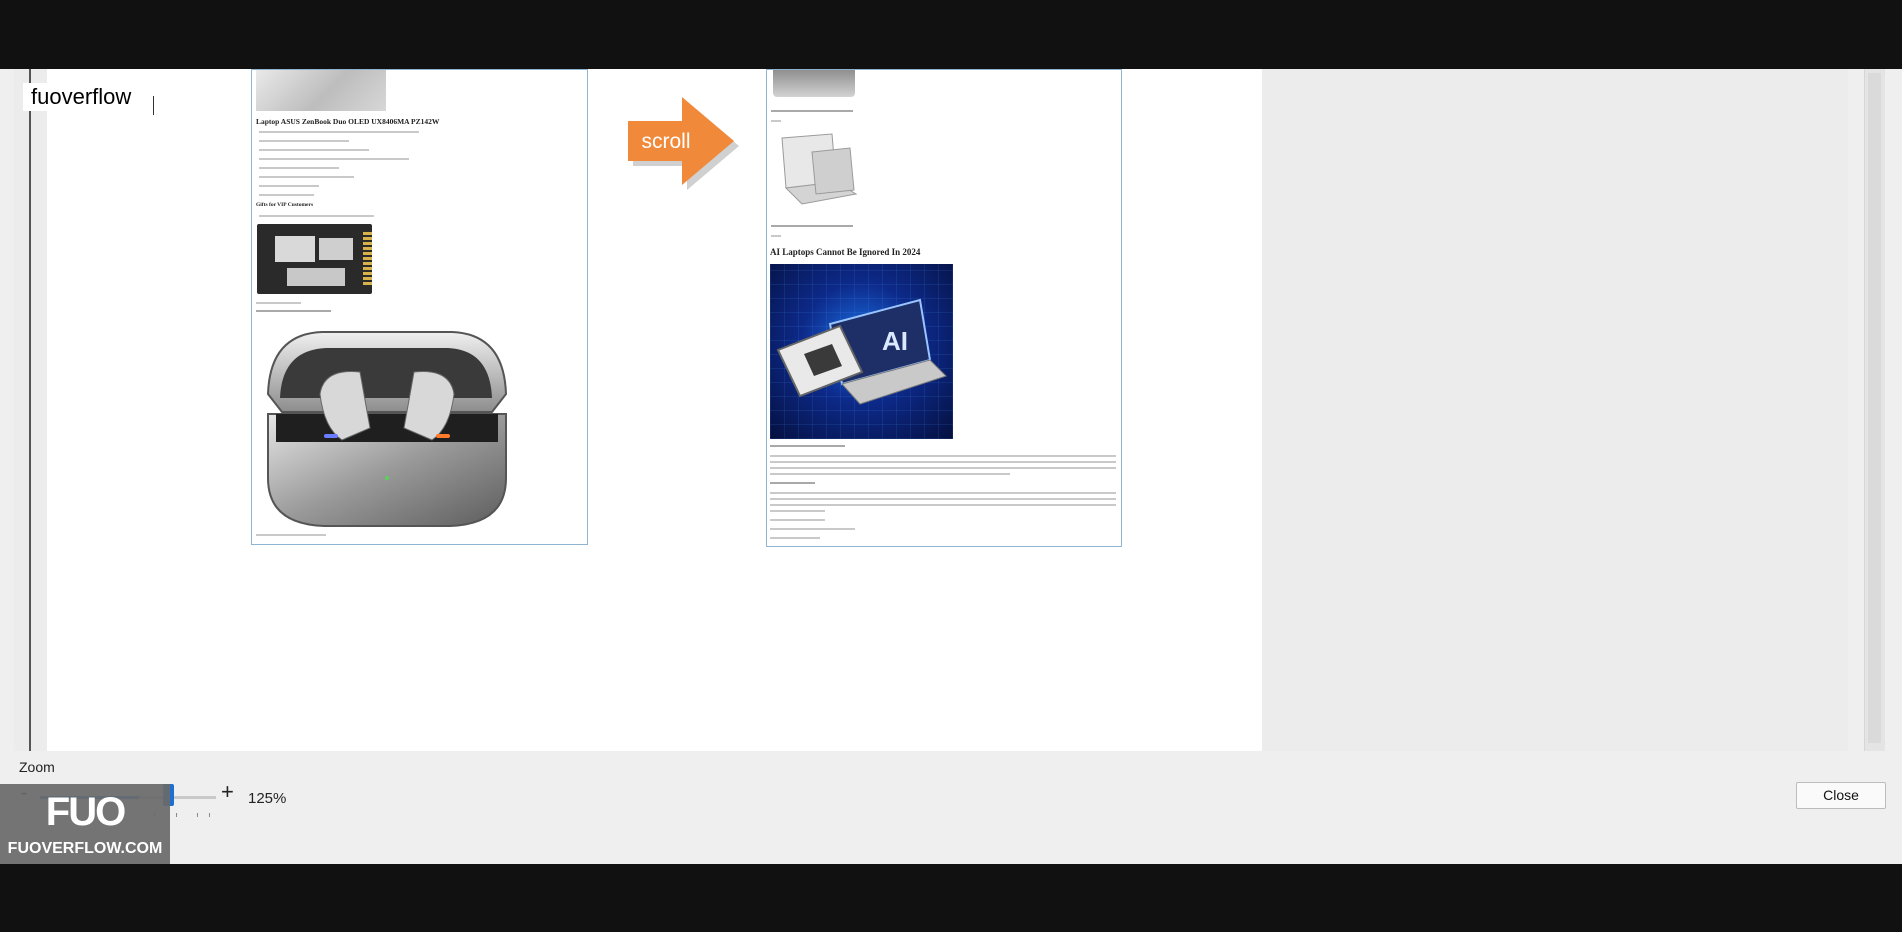  I want to click on watermark-logo: FUO, so click(85, 812).